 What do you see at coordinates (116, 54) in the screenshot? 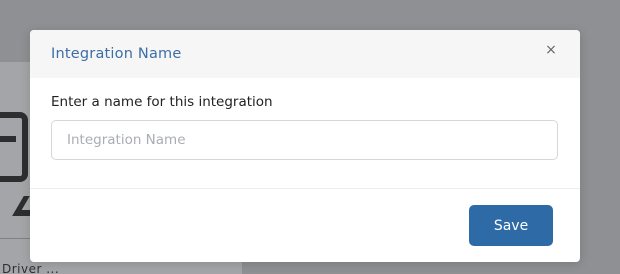
I see `modal-title: Integration Name` at bounding box center [116, 54].